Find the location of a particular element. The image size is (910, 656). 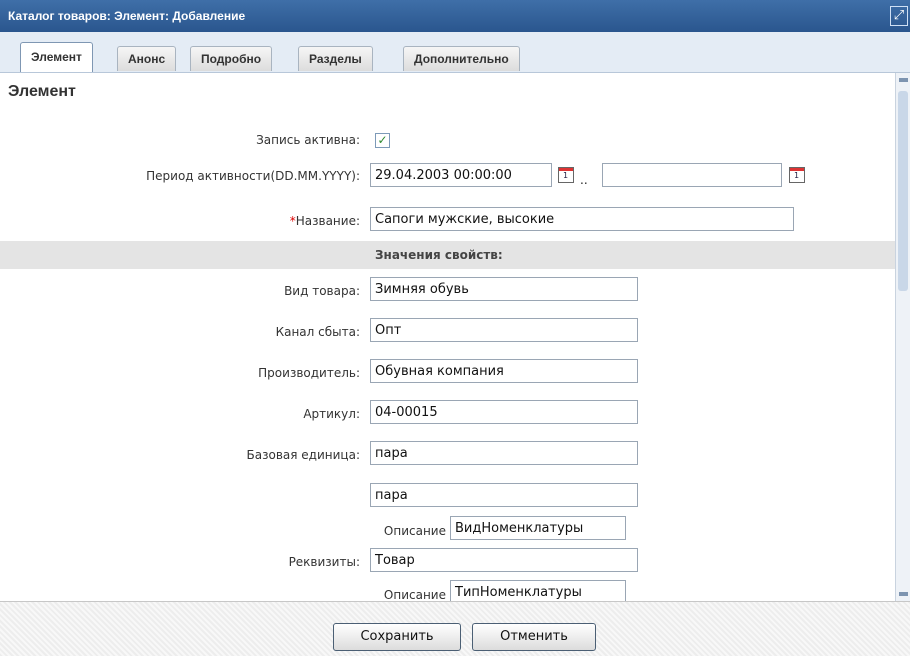

tab-dopolnitelno-label: Дополнительно is located at coordinates (461, 59).